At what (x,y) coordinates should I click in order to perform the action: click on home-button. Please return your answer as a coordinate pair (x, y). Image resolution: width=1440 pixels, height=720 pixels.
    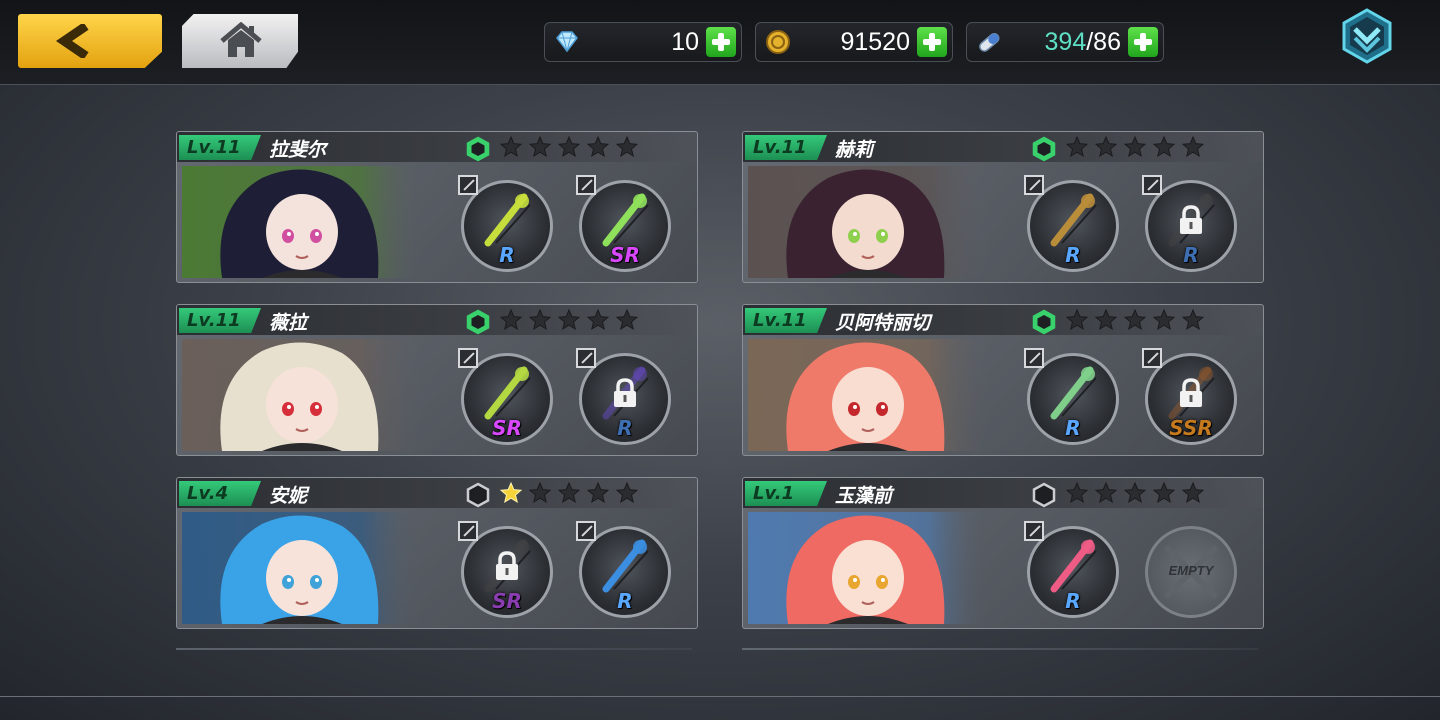
    Looking at the image, I should click on (240, 41).